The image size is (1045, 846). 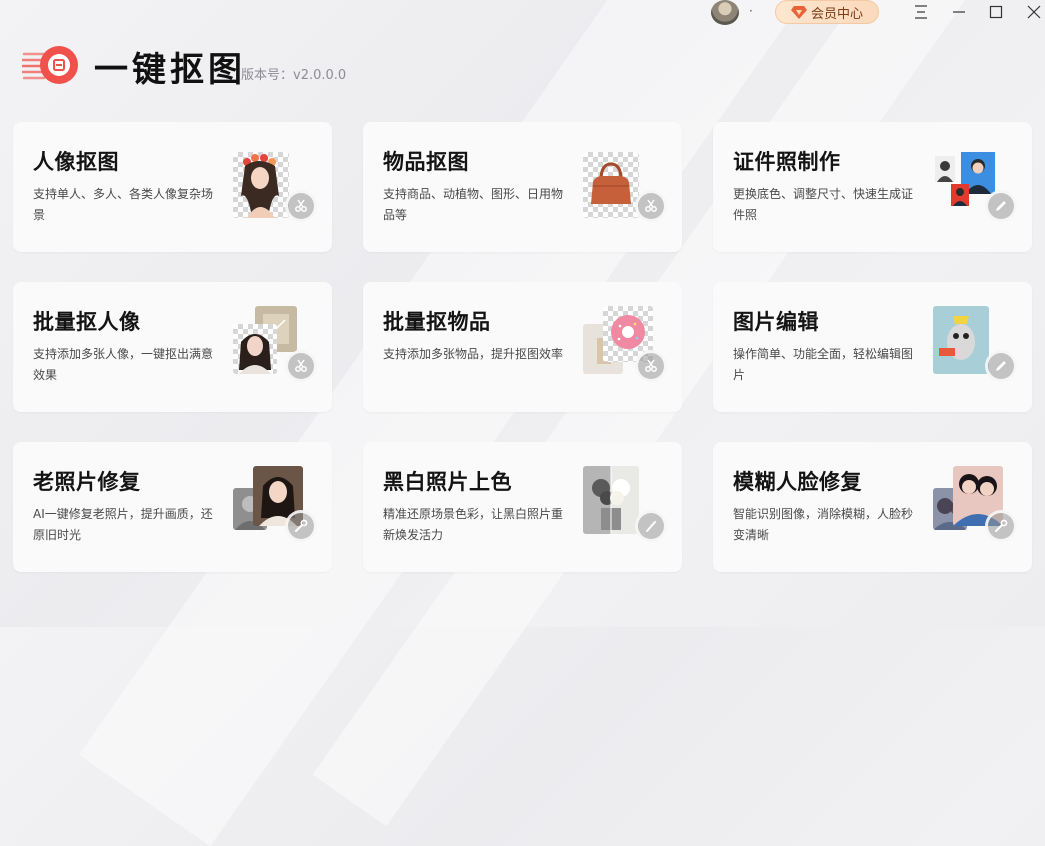 What do you see at coordinates (426, 162) in the screenshot?
I see `card-title: 物品抠图` at bounding box center [426, 162].